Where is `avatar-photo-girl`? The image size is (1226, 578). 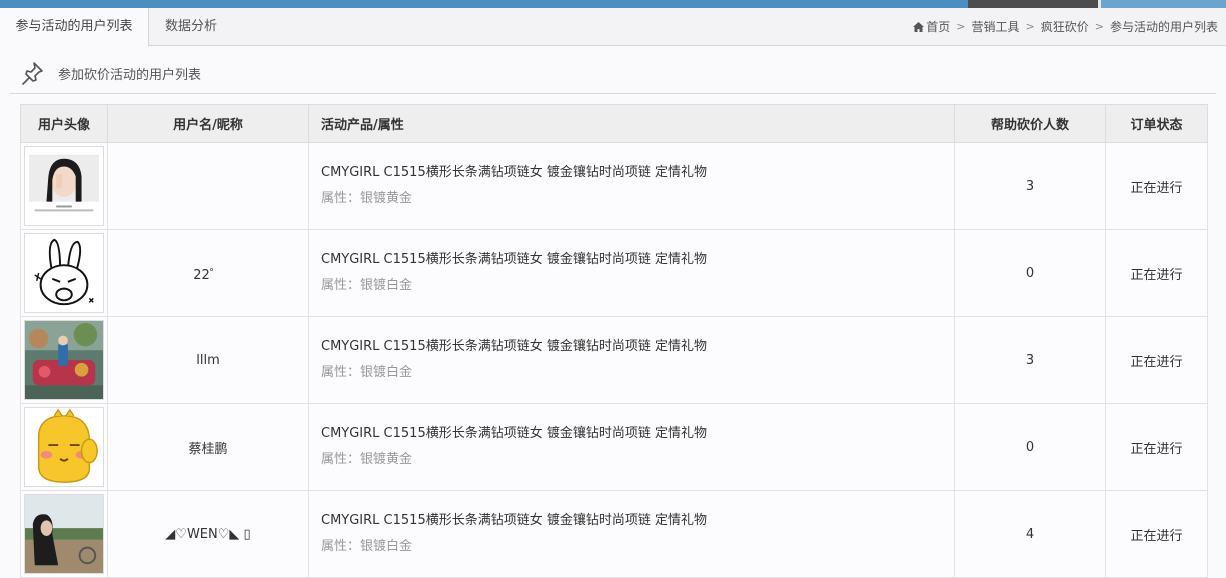 avatar-photo-girl is located at coordinates (64, 186).